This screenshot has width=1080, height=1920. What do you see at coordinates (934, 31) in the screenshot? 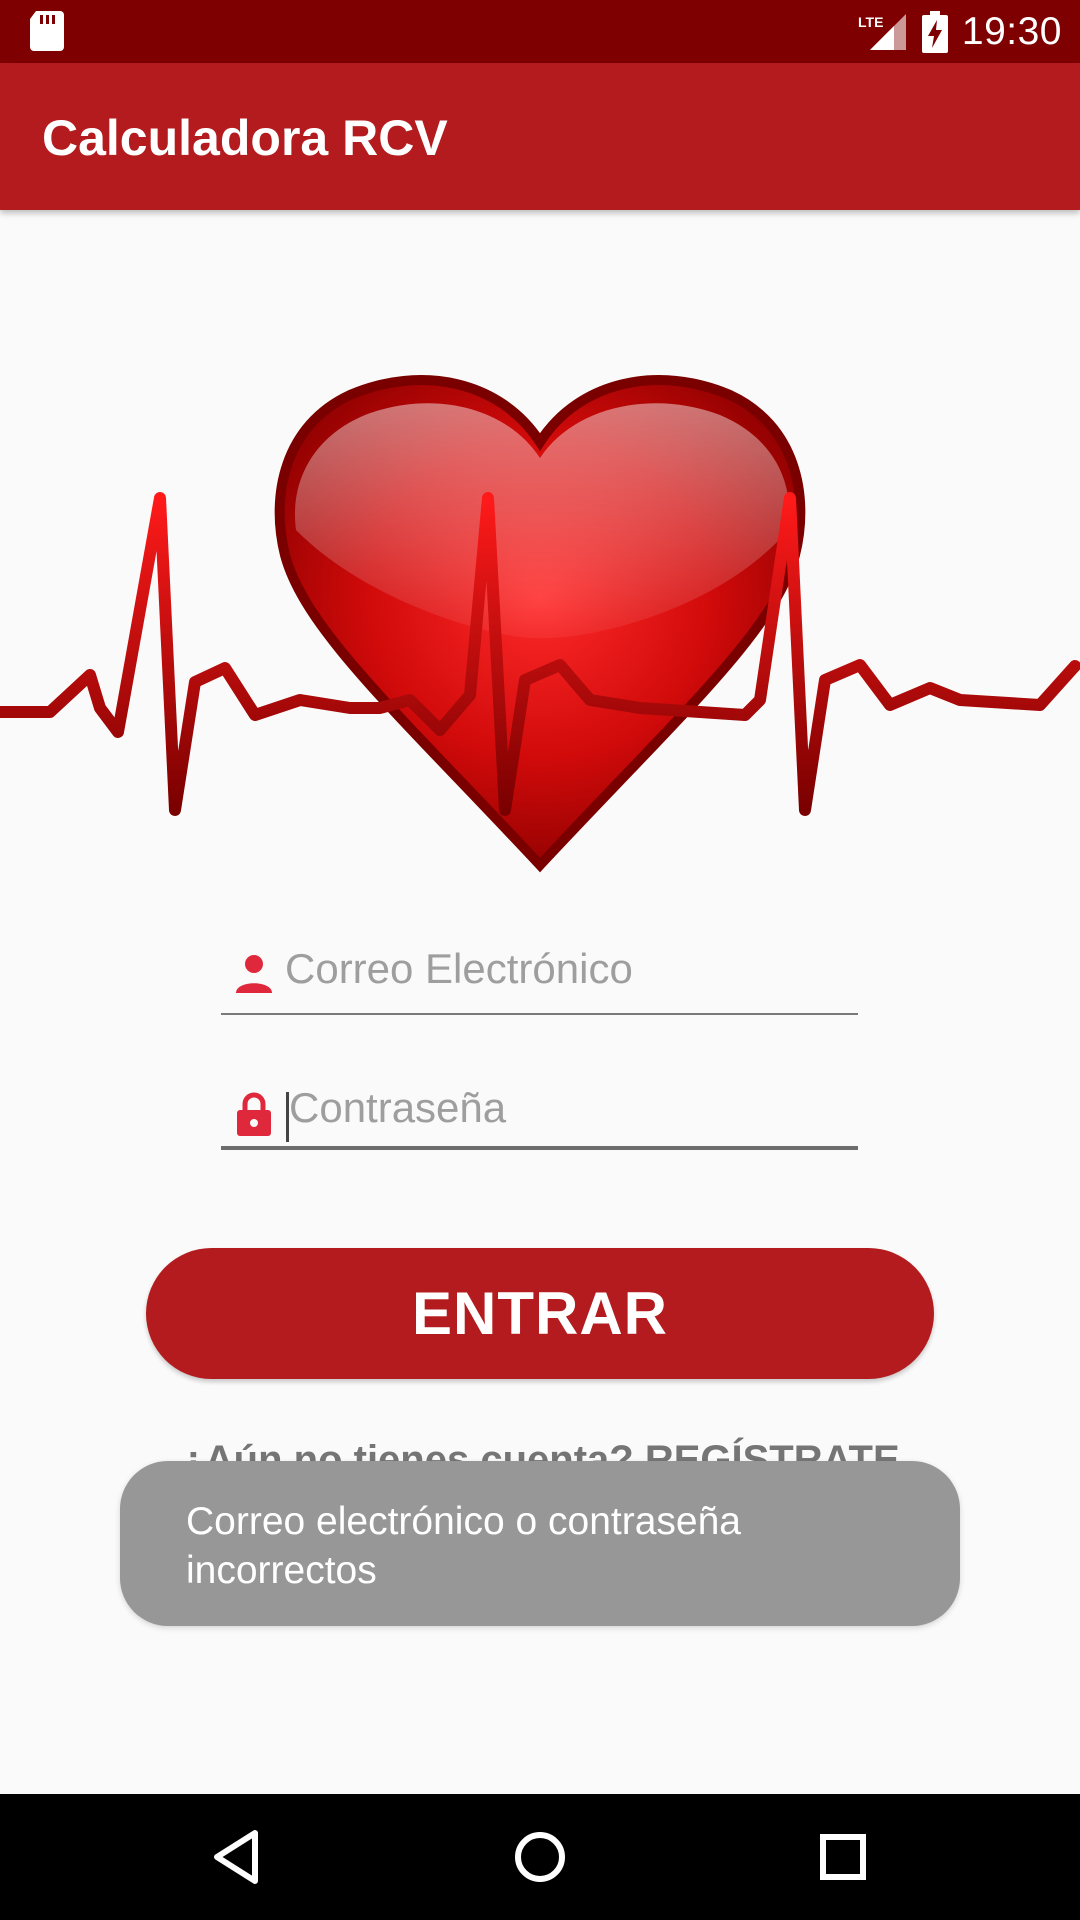
I see `battery-charging-icon` at bounding box center [934, 31].